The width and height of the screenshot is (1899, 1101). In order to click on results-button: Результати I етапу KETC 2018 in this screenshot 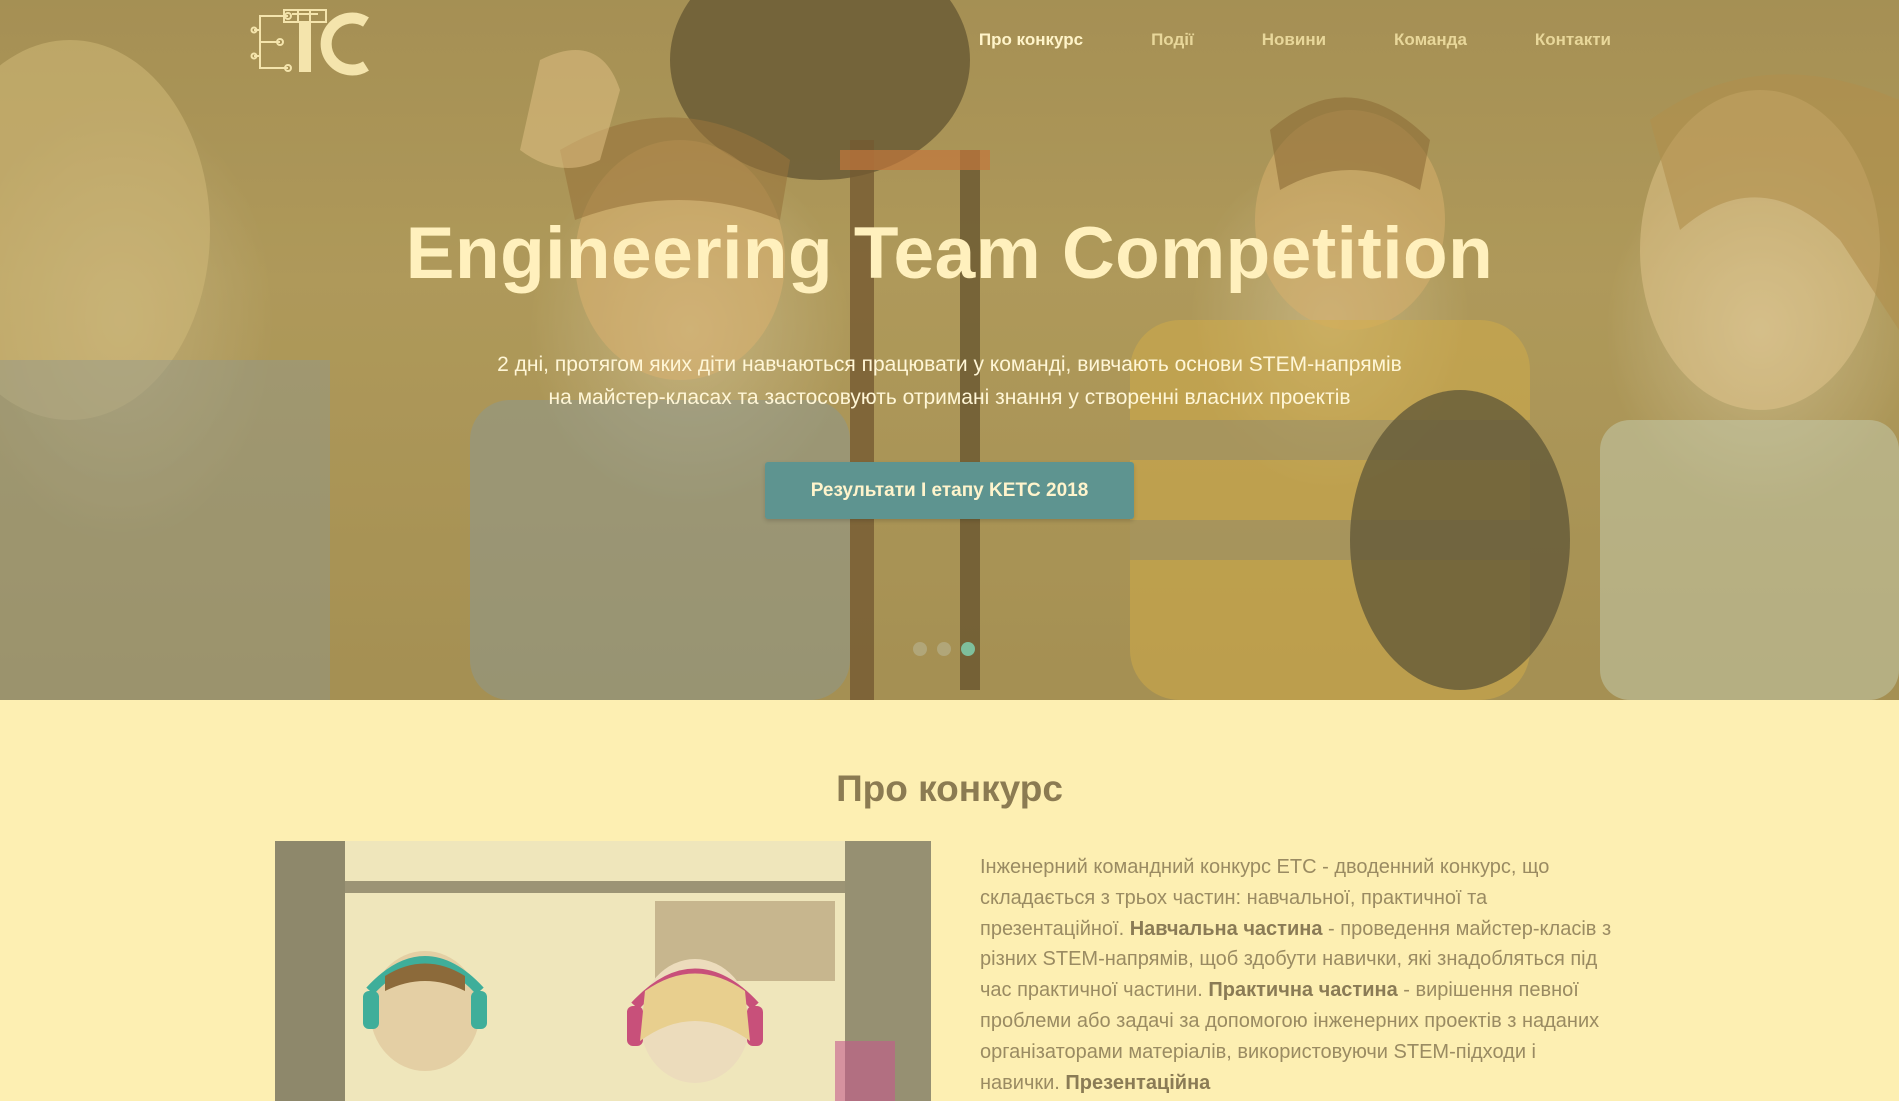, I will do `click(949, 490)`.